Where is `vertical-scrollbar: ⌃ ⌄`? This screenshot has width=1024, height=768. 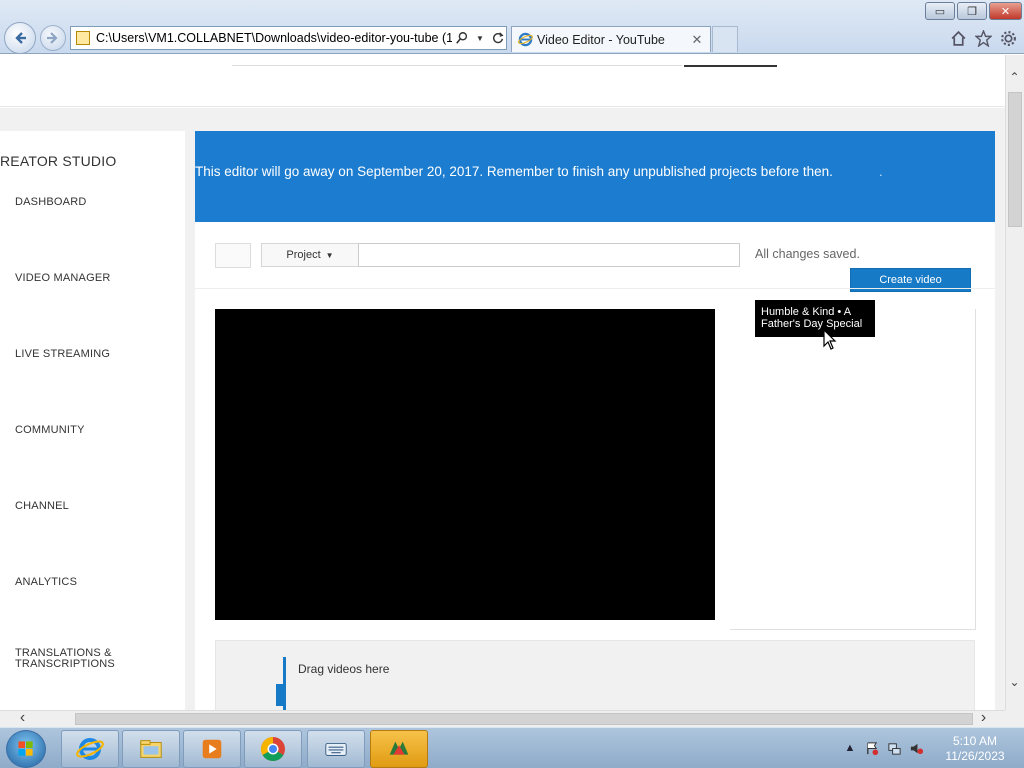
vertical-scrollbar: ⌃ ⌄ is located at coordinates (1014, 382).